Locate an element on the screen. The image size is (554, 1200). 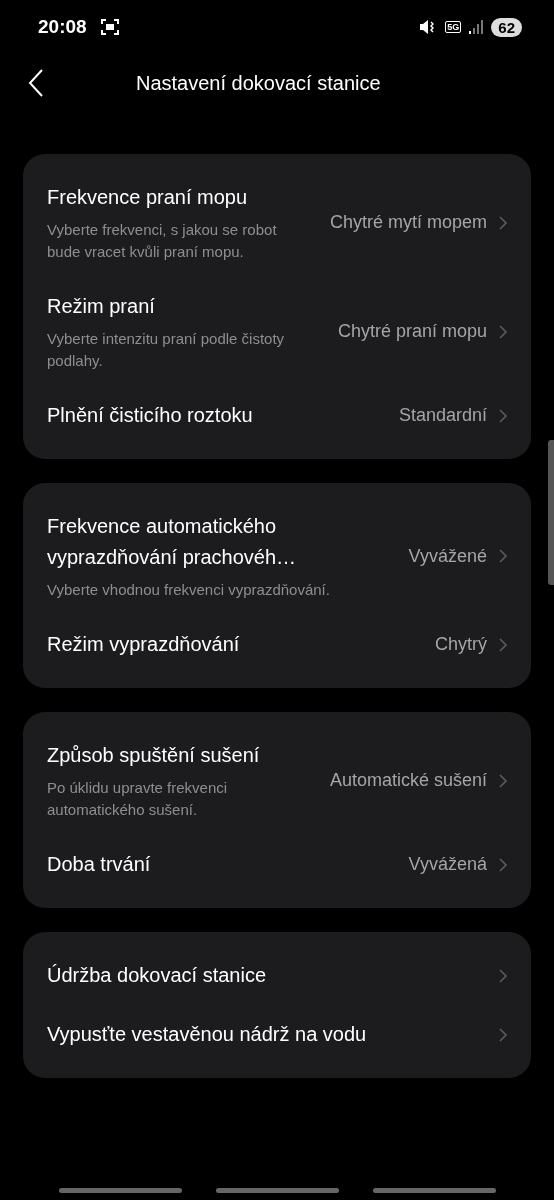
setting-title: Údržba dokovací stanice is located at coordinates (267, 975).